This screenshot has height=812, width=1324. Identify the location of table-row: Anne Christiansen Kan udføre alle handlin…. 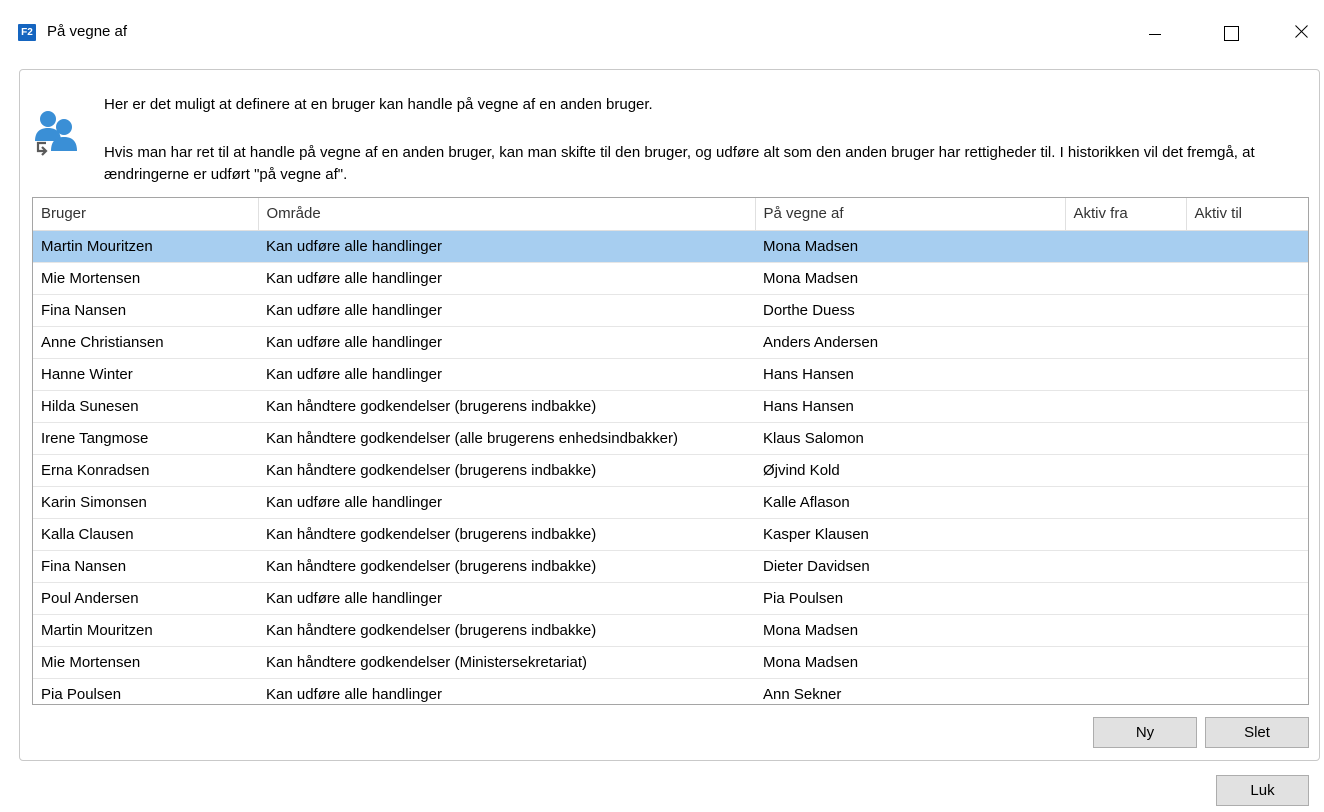
(670, 342).